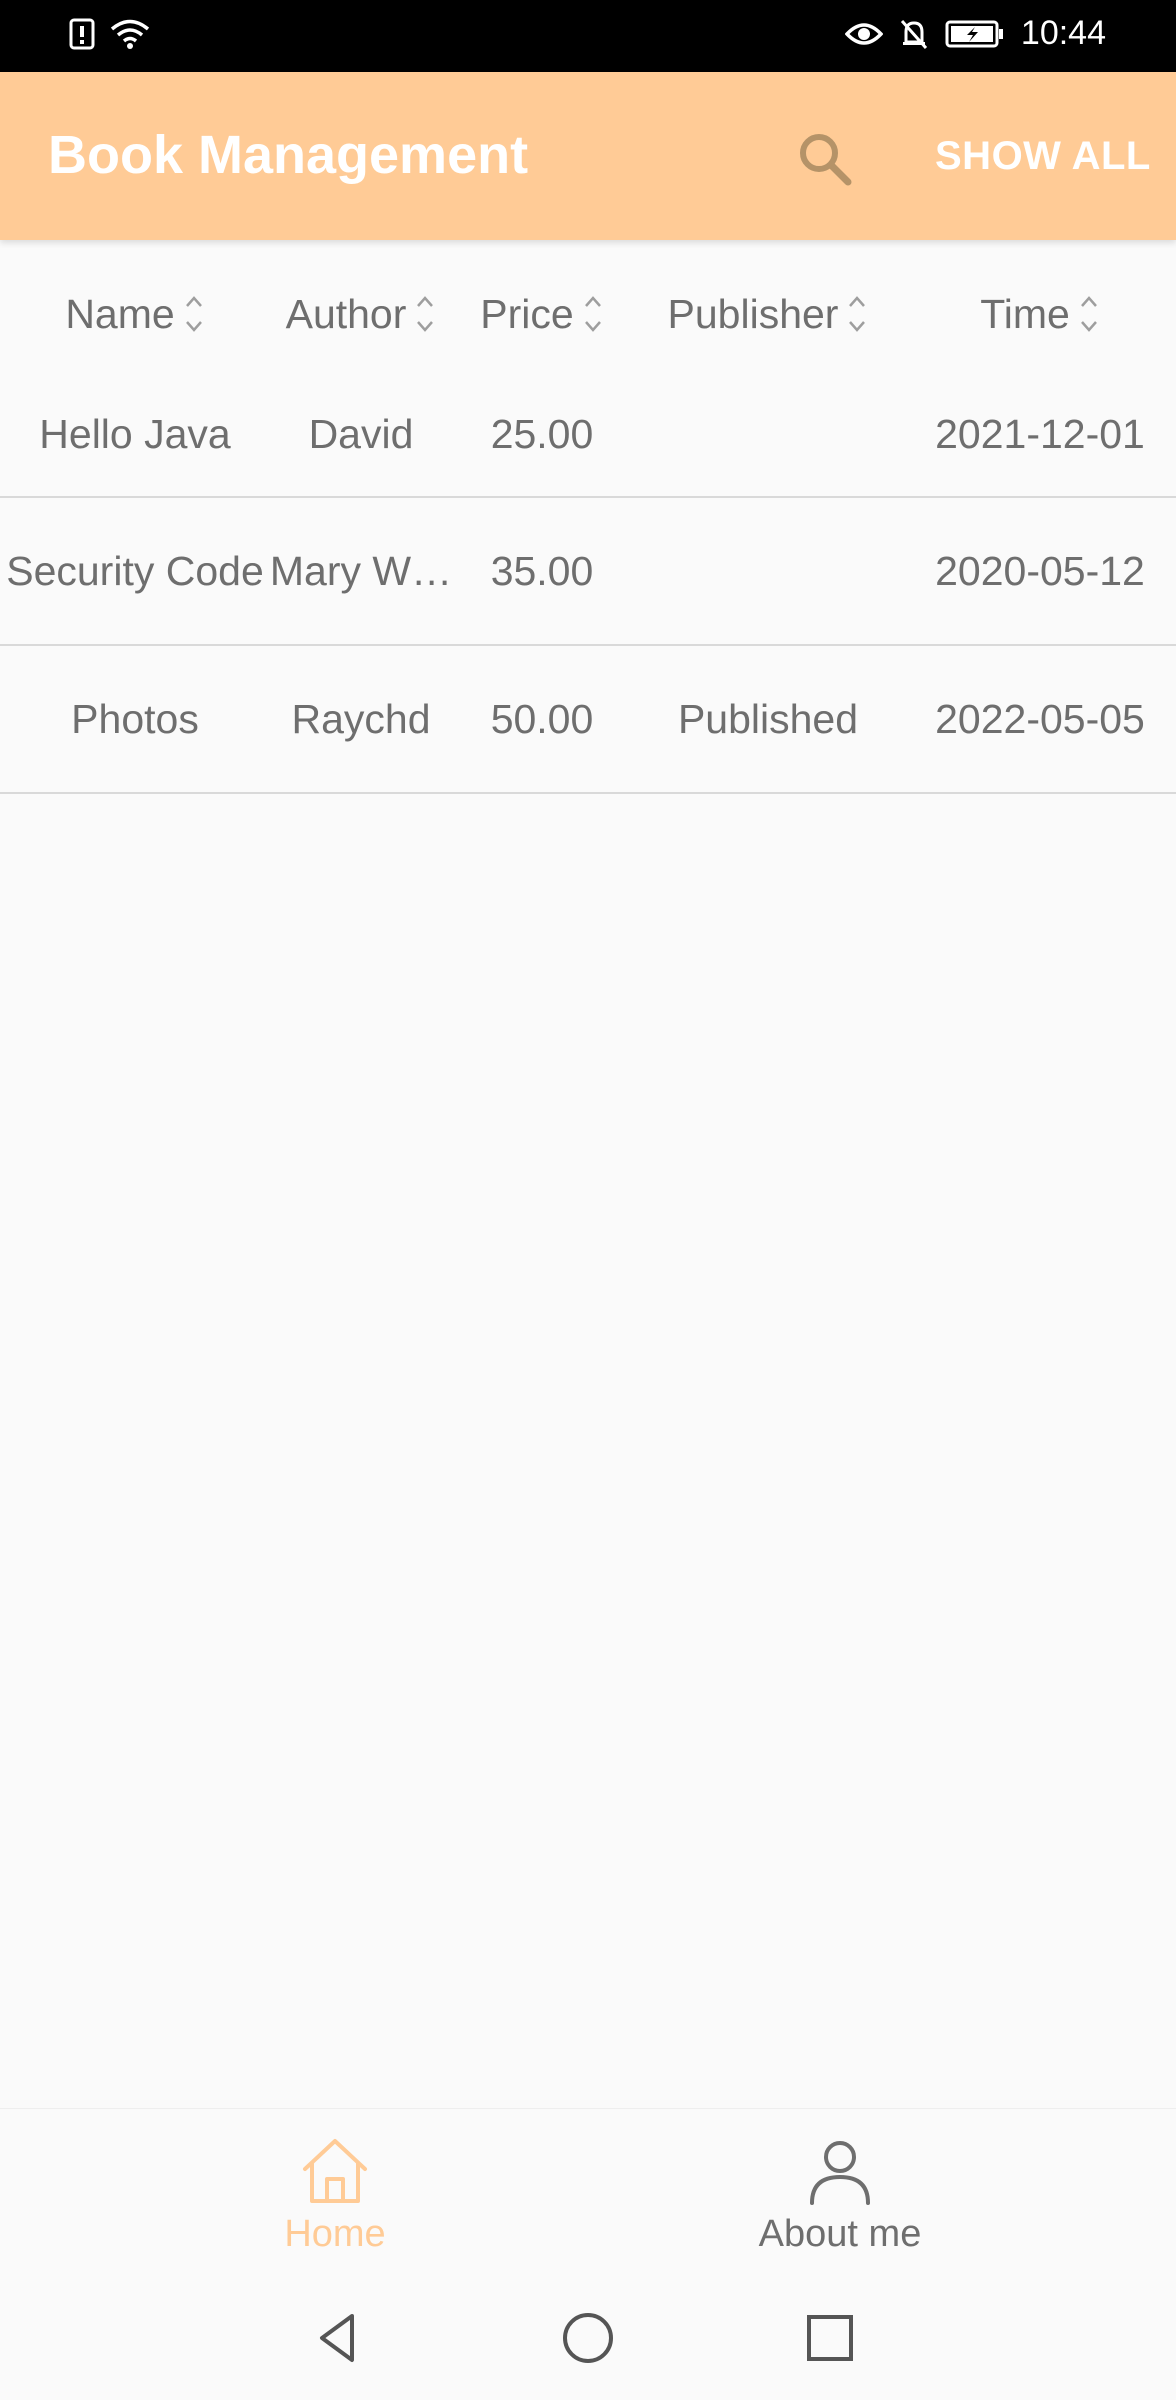 This screenshot has height=2400, width=1176. What do you see at coordinates (82, 34) in the screenshot?
I see `sim-alert-icon` at bounding box center [82, 34].